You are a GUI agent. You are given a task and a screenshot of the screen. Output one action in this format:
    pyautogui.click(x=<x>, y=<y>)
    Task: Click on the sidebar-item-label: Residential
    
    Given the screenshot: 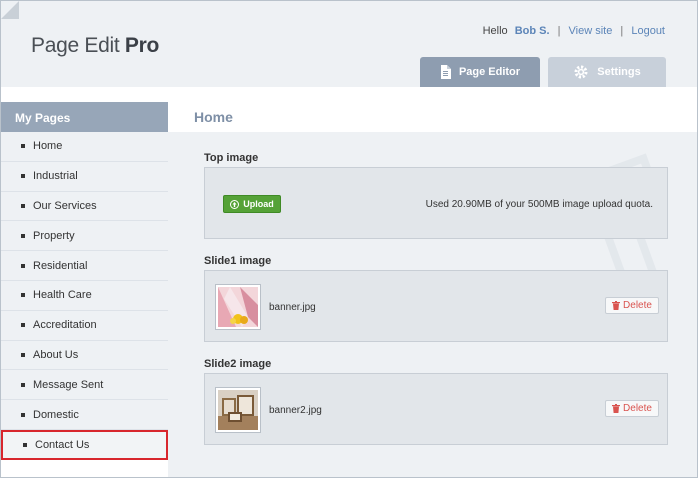 What is the action you would take?
    pyautogui.click(x=60, y=265)
    